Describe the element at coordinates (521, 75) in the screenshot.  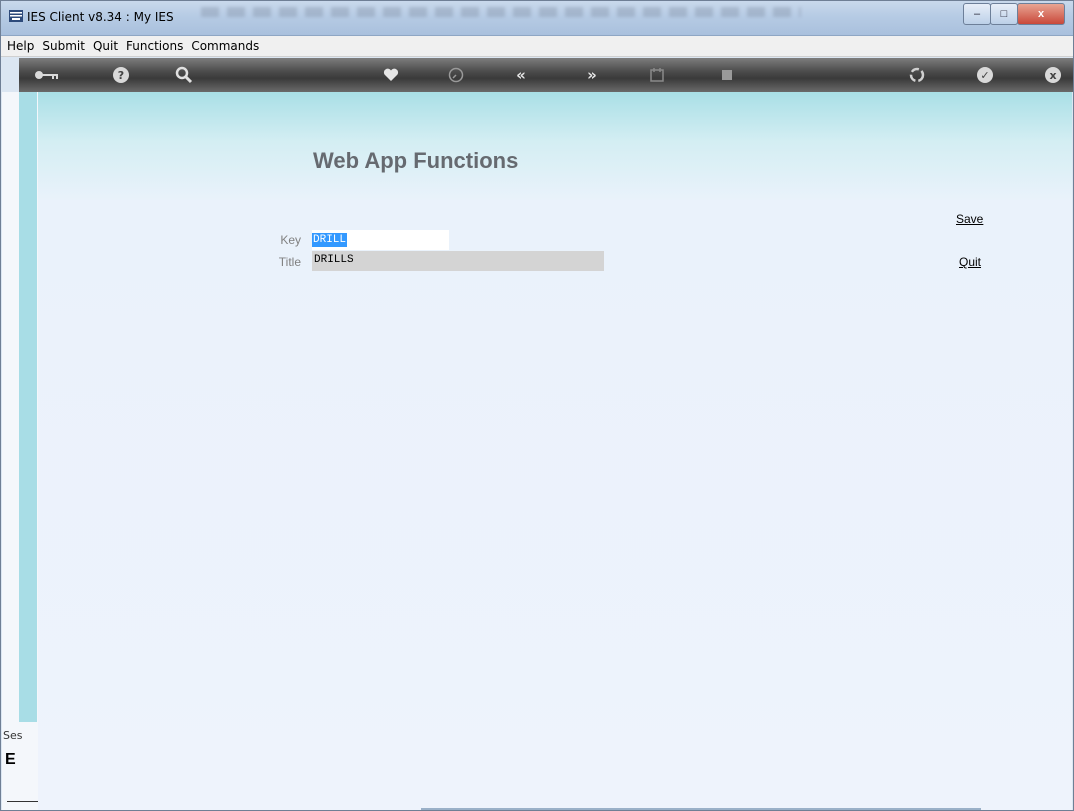
I see `rewind-icon: «` at that location.